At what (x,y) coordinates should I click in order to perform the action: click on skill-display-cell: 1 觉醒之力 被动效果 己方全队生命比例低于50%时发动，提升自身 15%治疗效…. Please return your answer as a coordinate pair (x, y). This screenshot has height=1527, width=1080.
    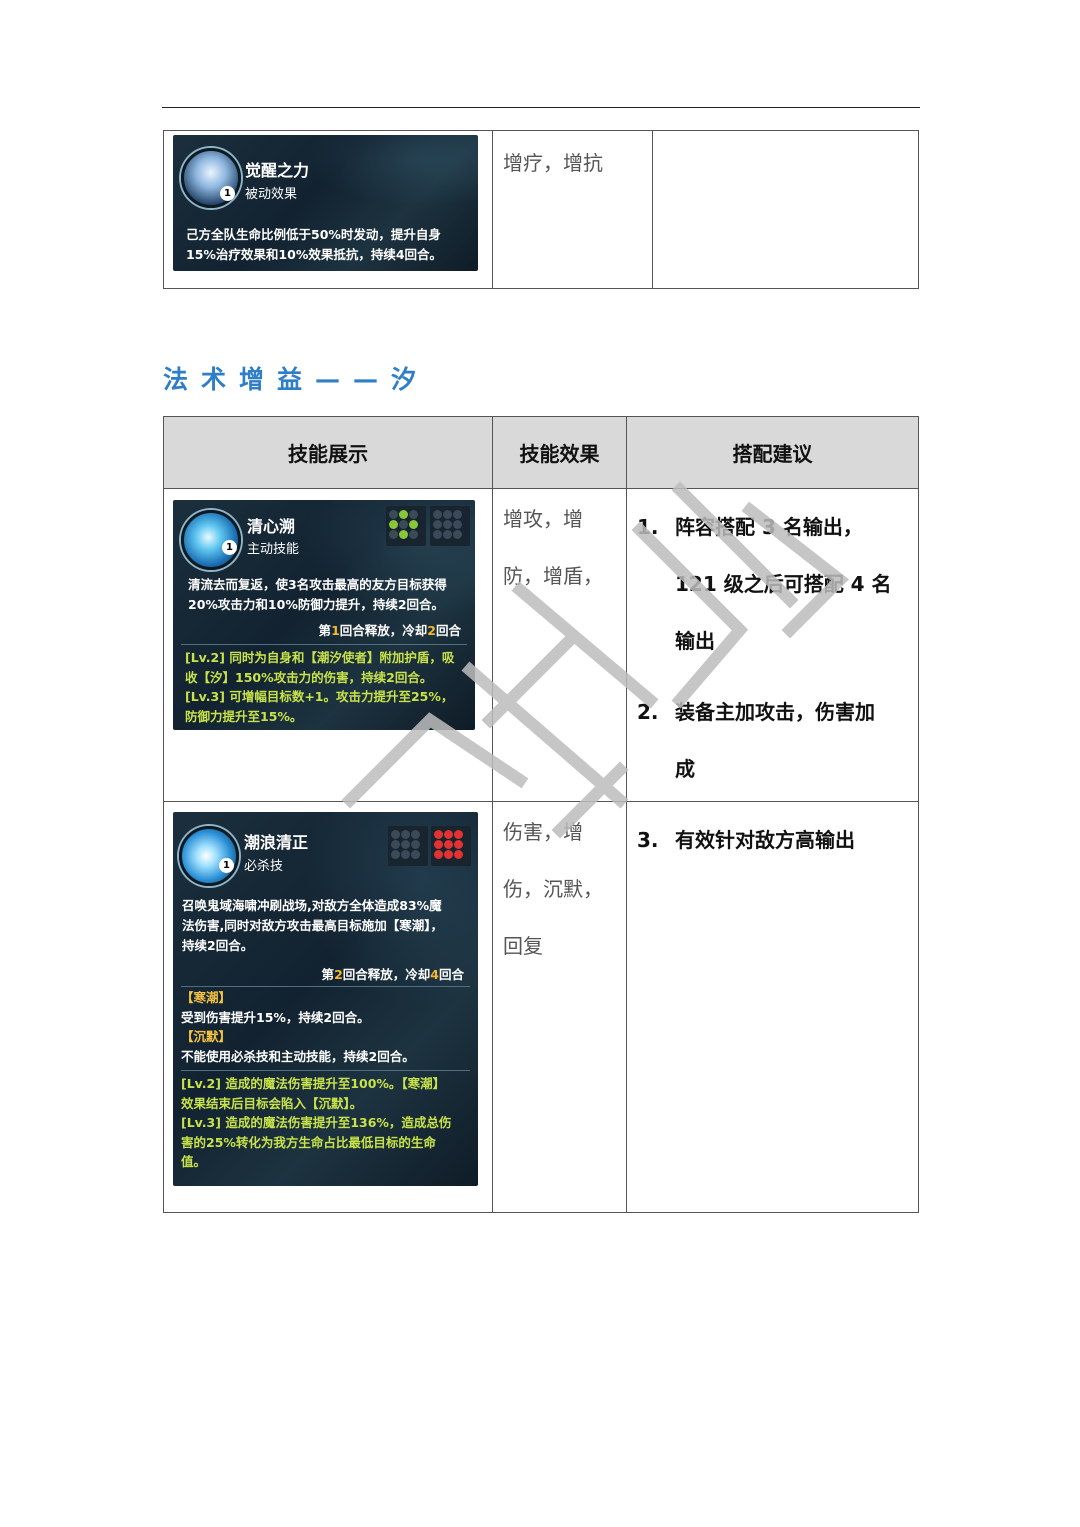
    Looking at the image, I should click on (328, 209).